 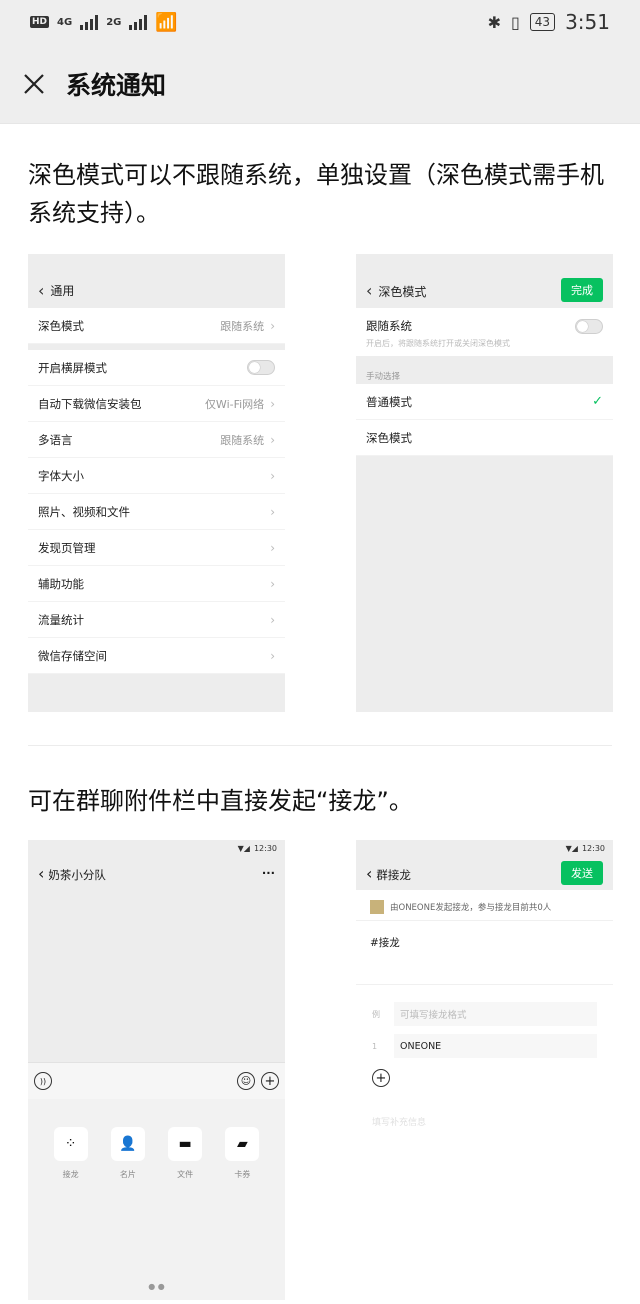 I want to click on hd-icon: HD, so click(x=40, y=22).